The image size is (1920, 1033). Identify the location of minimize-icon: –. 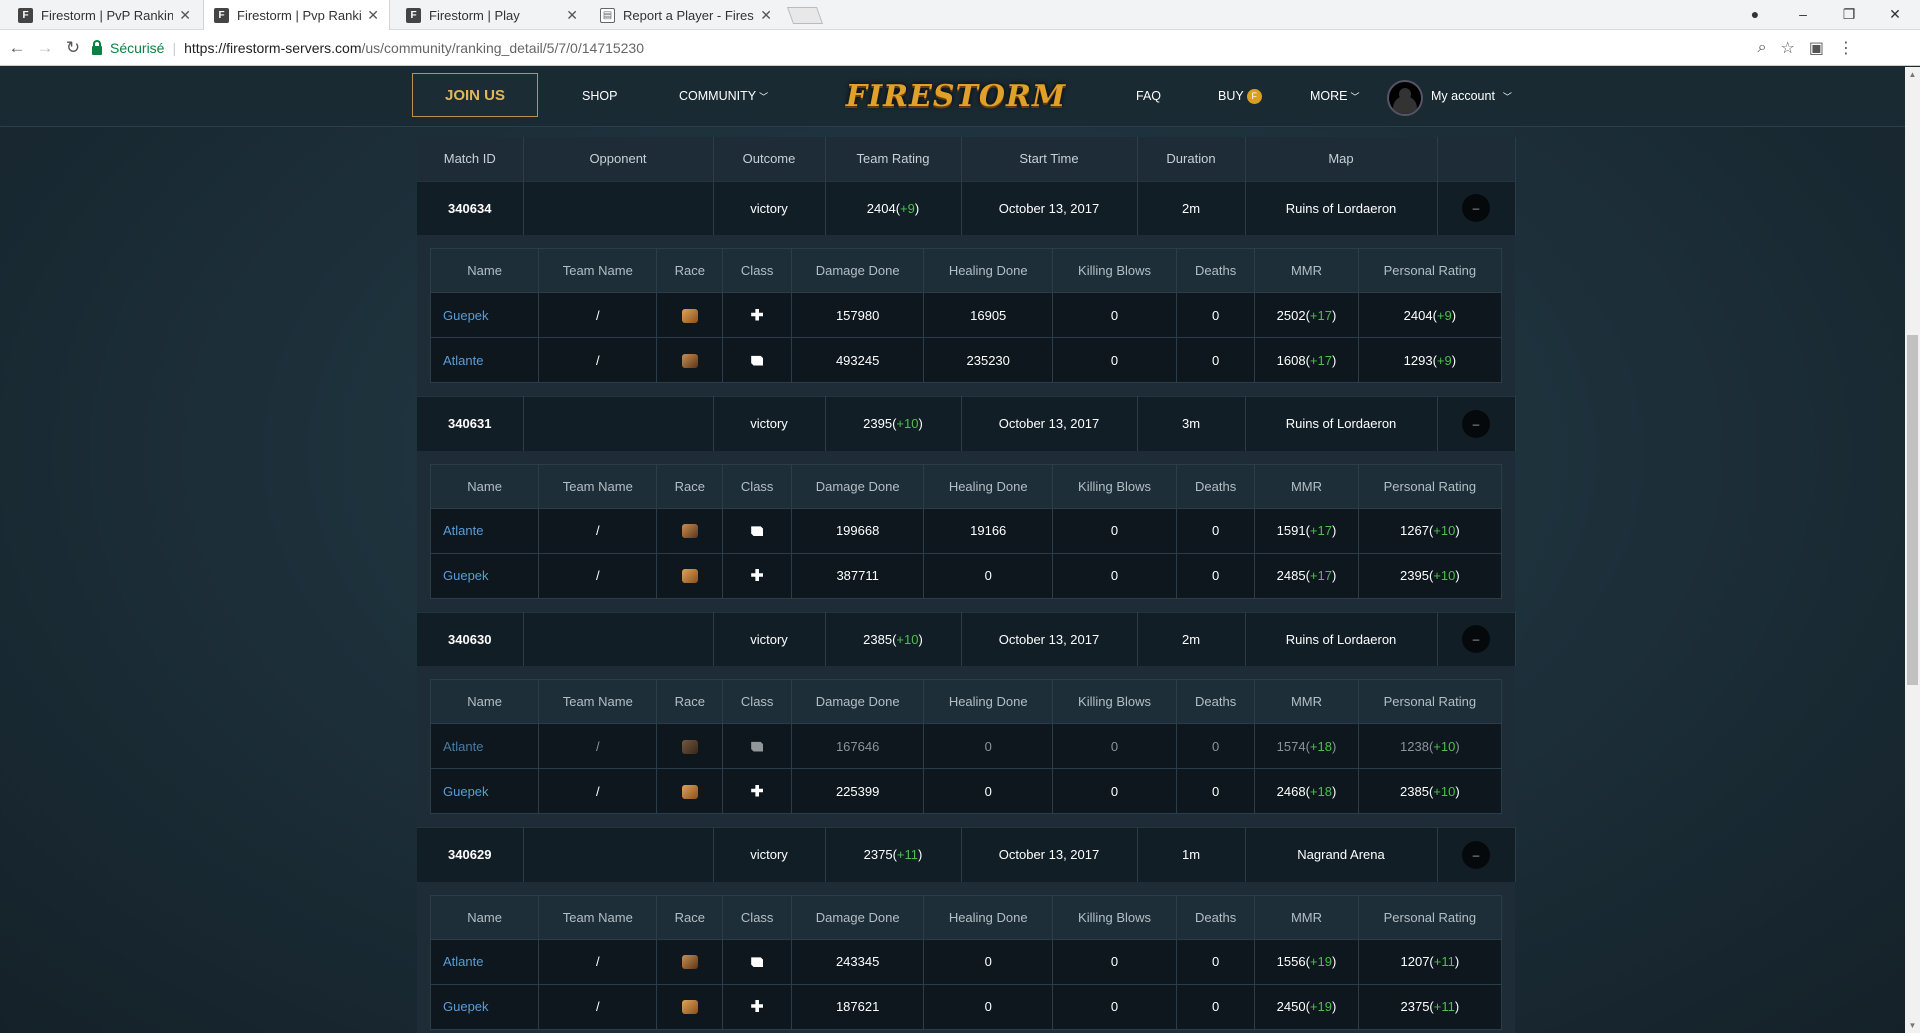
(1803, 14).